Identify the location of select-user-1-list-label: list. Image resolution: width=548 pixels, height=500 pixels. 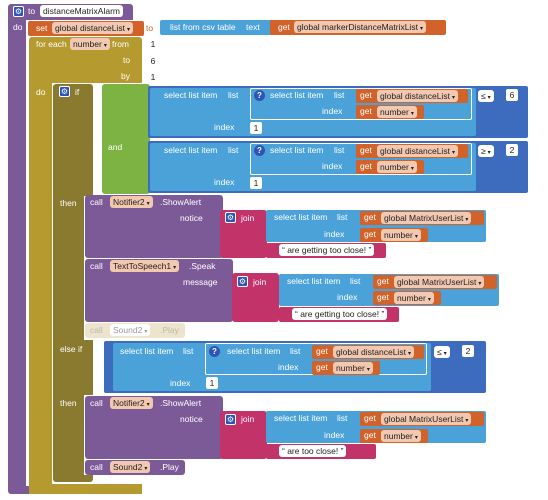
(342, 217).